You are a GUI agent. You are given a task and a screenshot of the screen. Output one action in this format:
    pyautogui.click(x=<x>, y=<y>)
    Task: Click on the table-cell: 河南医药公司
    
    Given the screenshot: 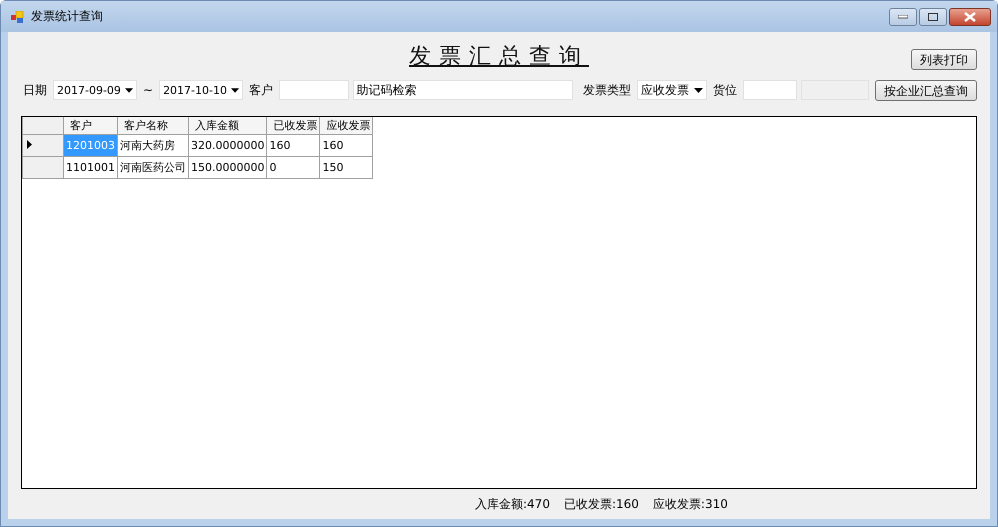 What is the action you would take?
    pyautogui.click(x=153, y=167)
    